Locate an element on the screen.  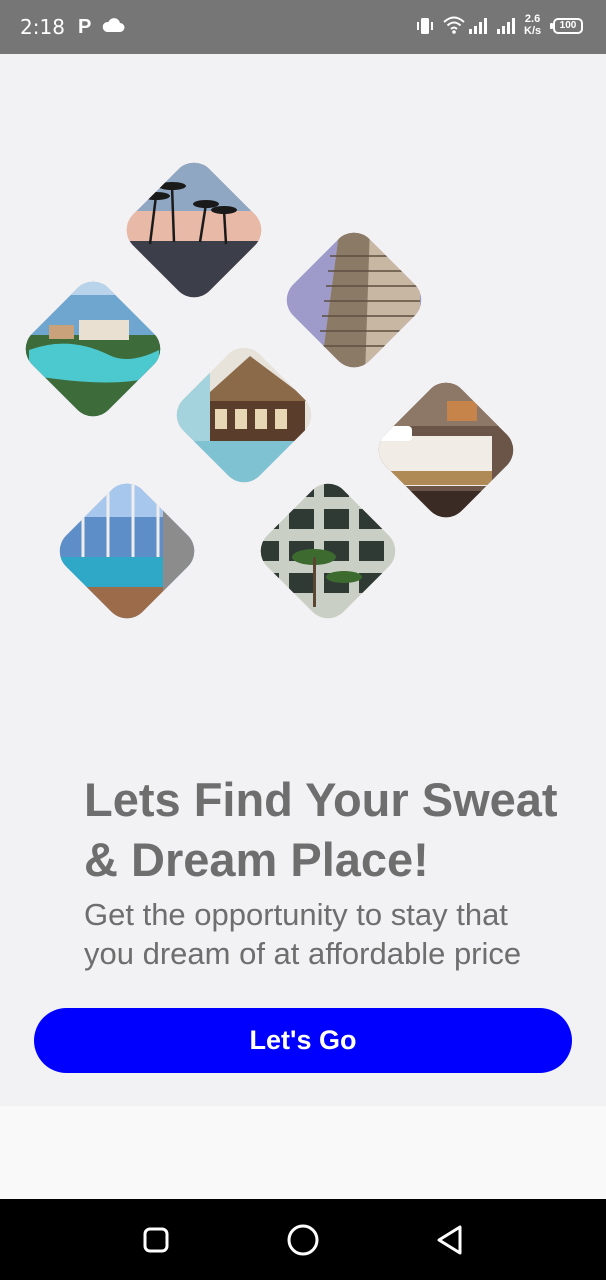
network-speed-value: 2.6 is located at coordinates (532, 19).